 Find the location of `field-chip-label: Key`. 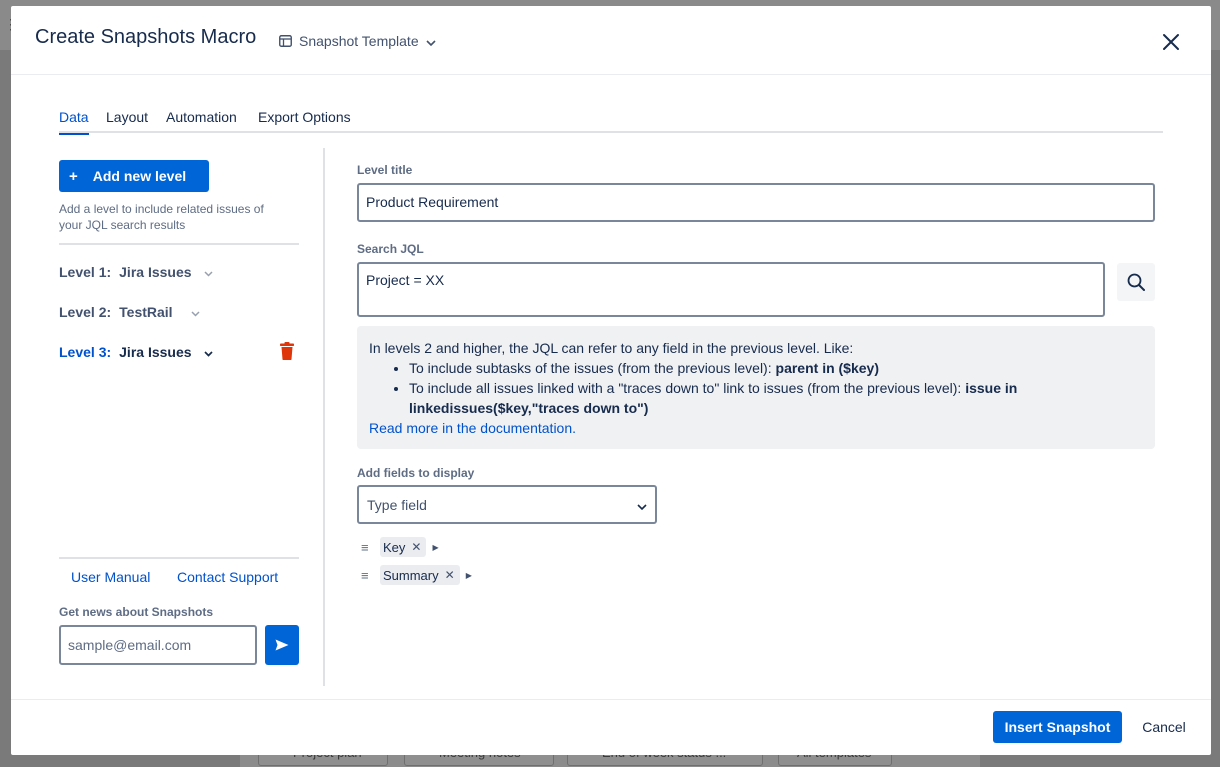

field-chip-label: Key is located at coordinates (394, 547).